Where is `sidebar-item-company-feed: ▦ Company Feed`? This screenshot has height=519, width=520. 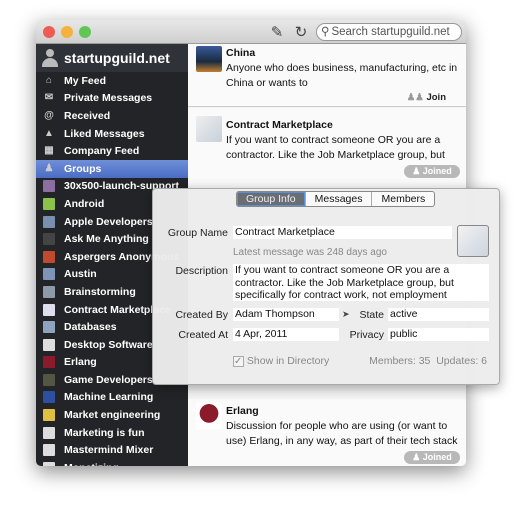
sidebar-item-company-feed: ▦ Company Feed is located at coordinates (112, 151).